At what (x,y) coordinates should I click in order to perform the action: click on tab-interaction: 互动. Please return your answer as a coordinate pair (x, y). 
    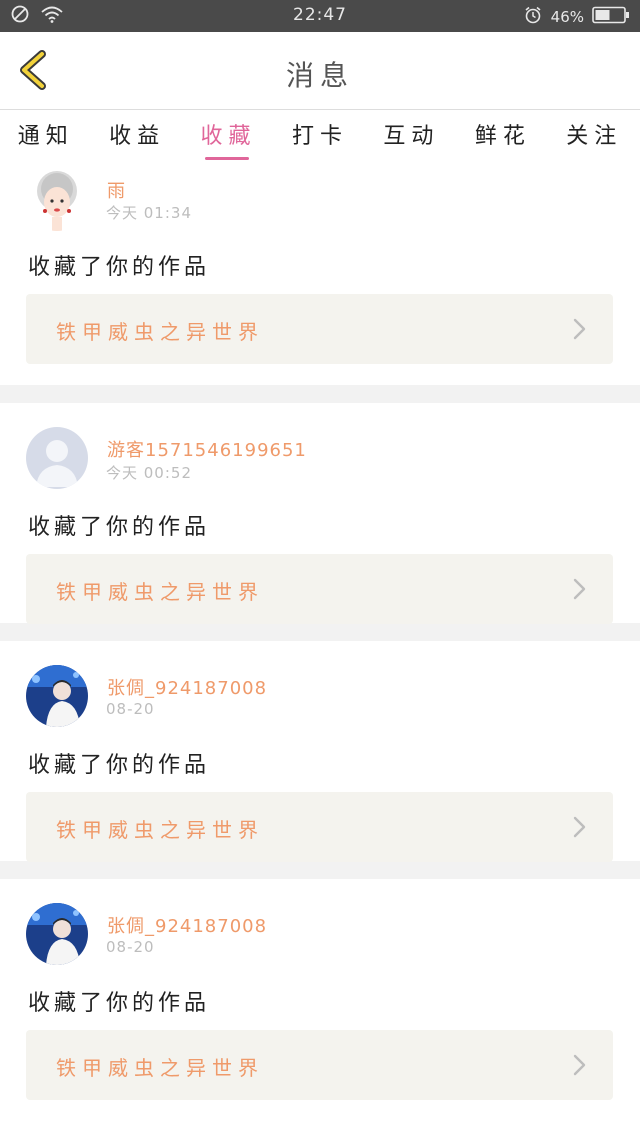
    Looking at the image, I should click on (411, 134).